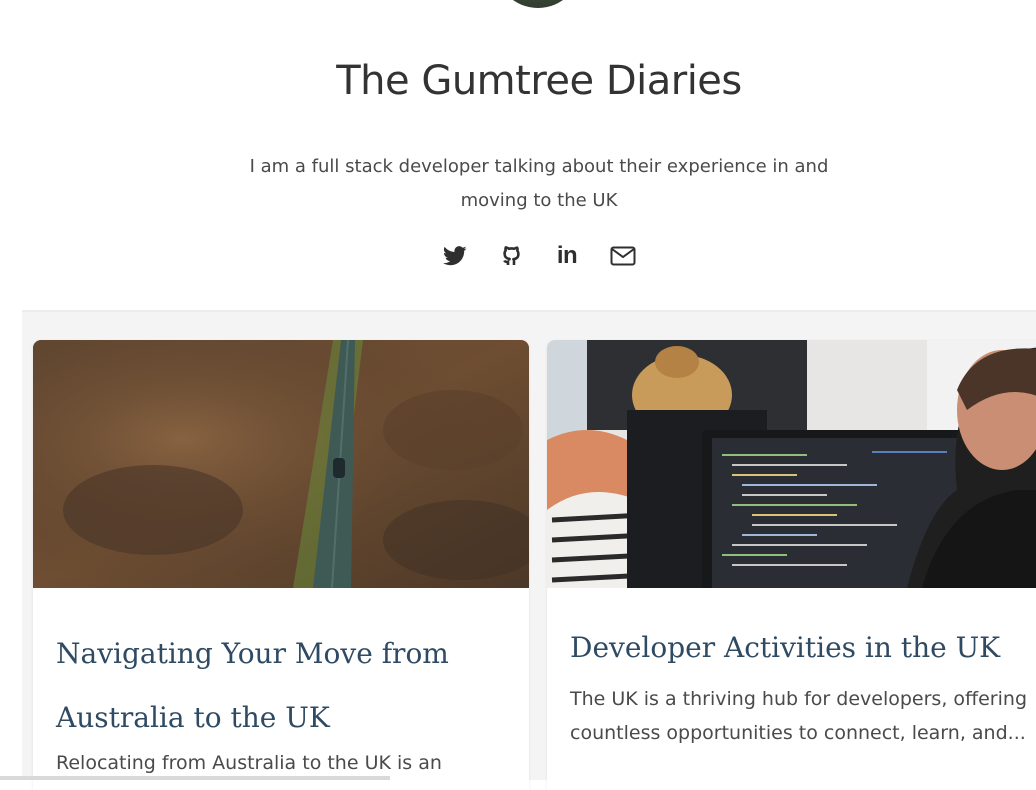 The height and width of the screenshot is (790, 1036). I want to click on twitter-icon, so click(455, 256).